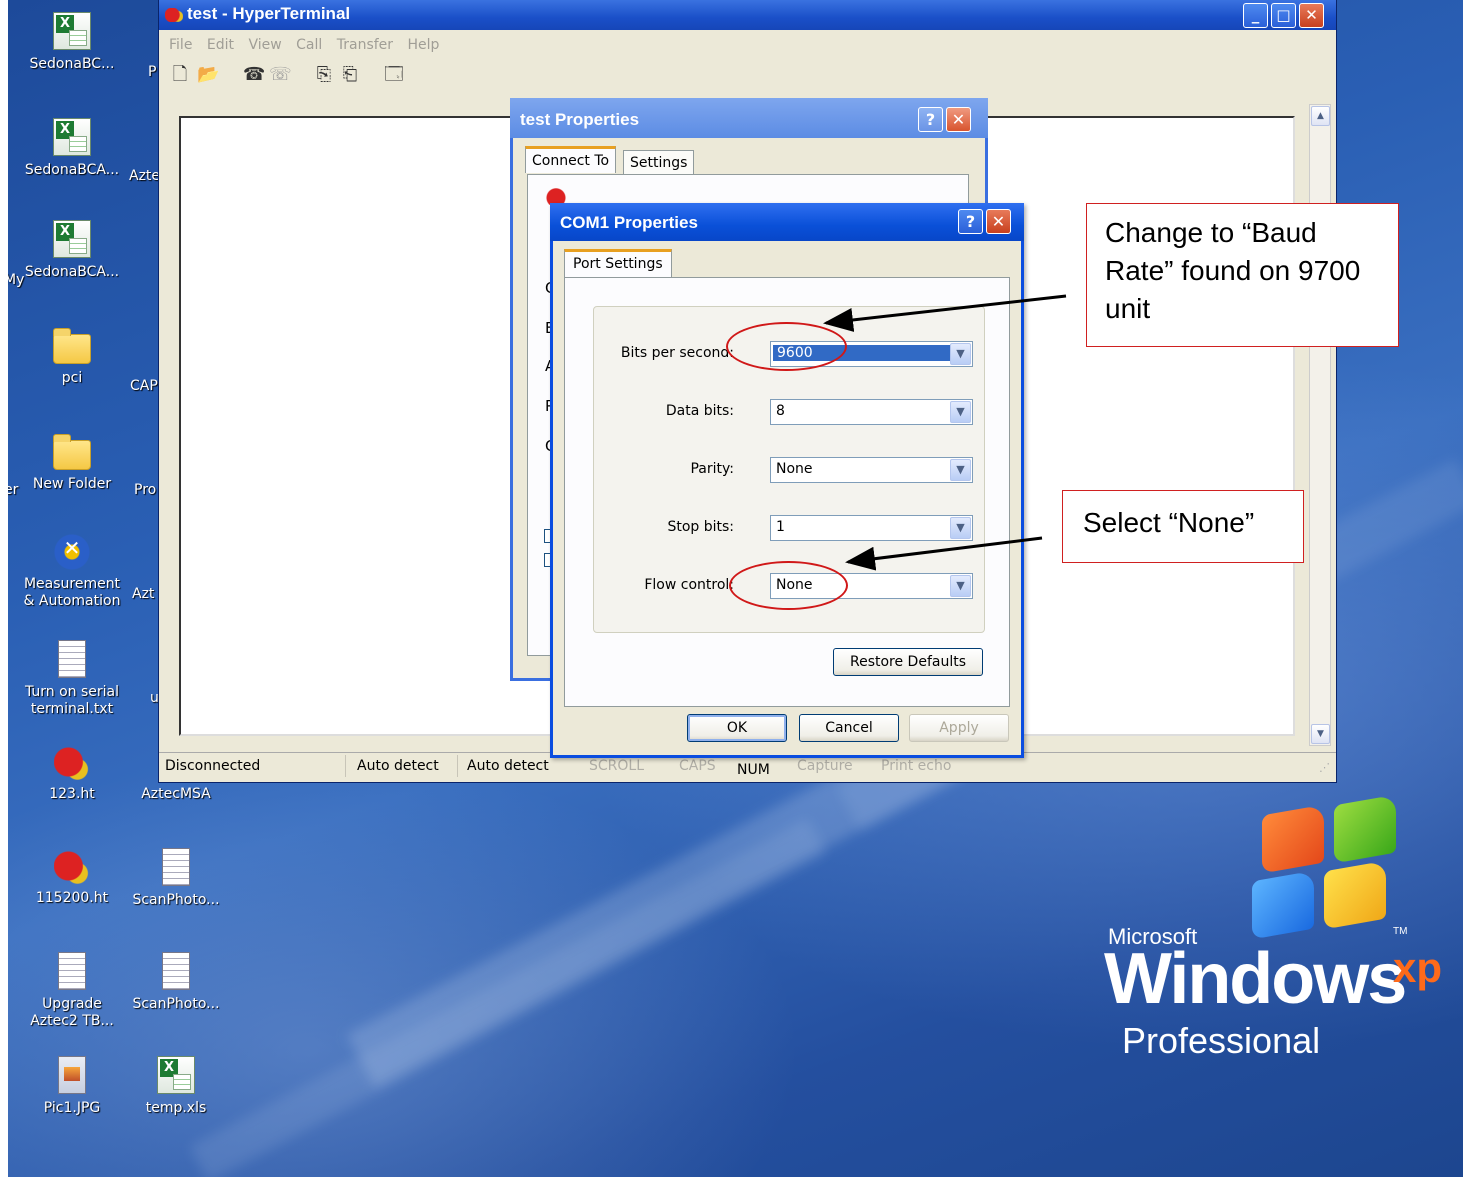  I want to click on logo-professional: Professional, so click(1221, 1040).